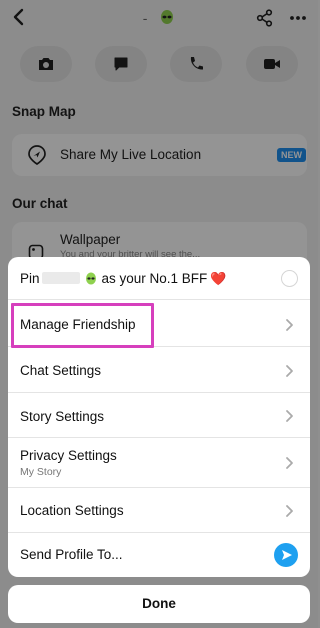 The image size is (320, 628). Describe the element at coordinates (61, 370) in the screenshot. I see `chat-settings-label: Chat Settings` at that location.